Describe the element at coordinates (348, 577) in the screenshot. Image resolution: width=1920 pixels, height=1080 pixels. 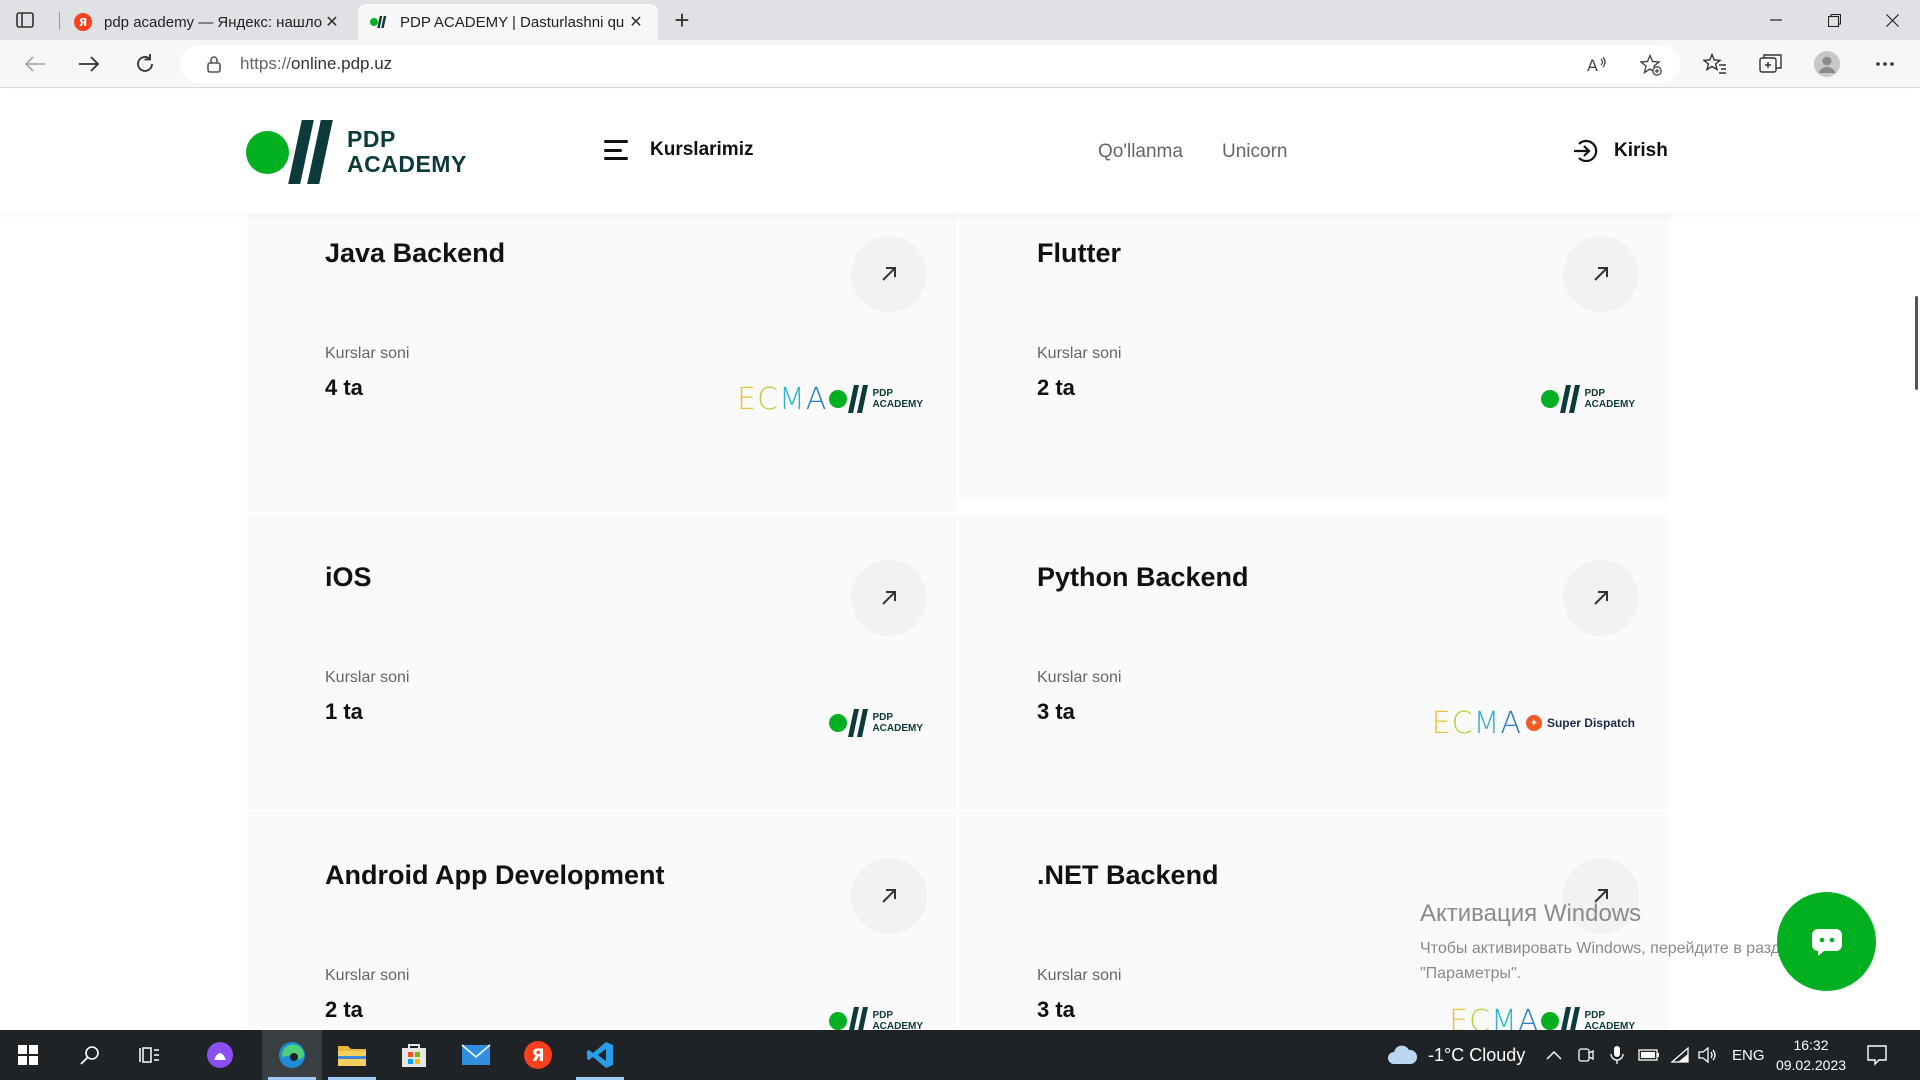
I see `course-title: iOS` at that location.